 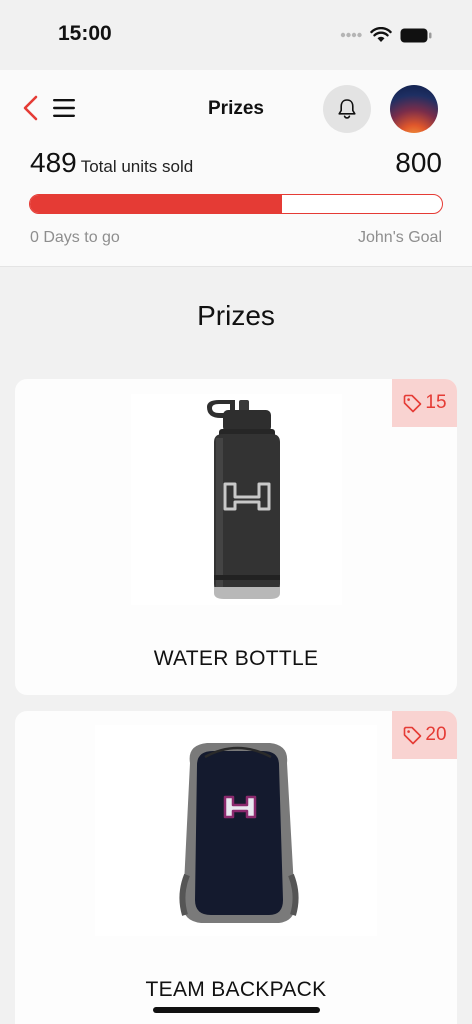 What do you see at coordinates (236, 830) in the screenshot?
I see `team-backpack-image` at bounding box center [236, 830].